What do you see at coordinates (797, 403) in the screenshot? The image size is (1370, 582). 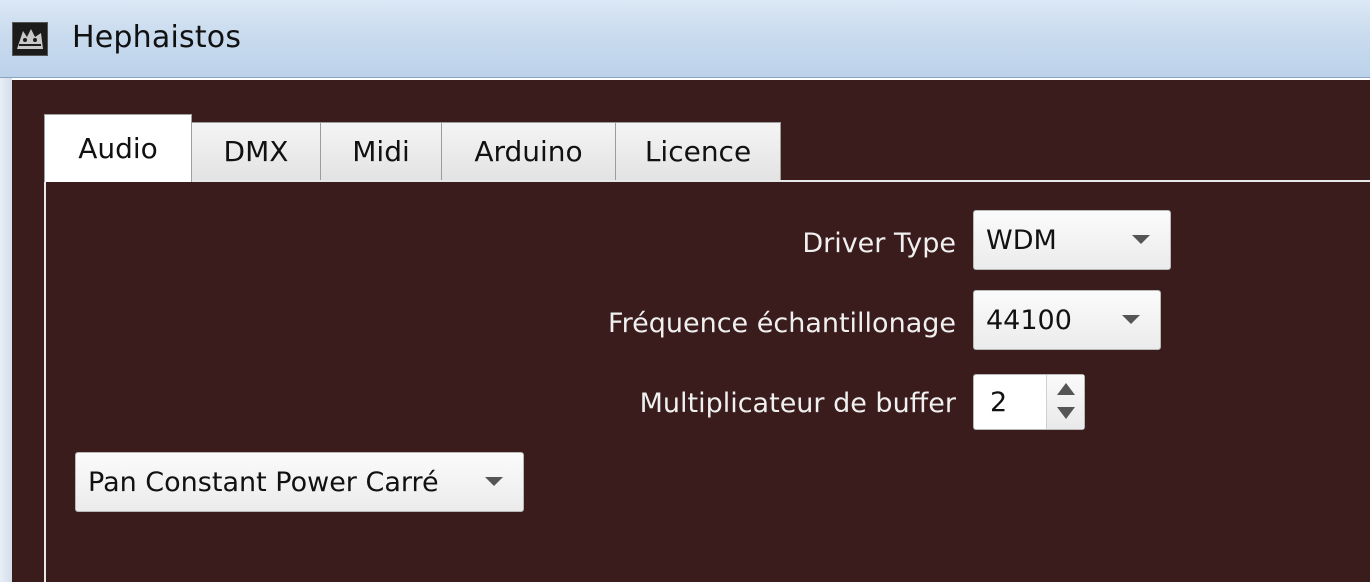 I see `buffer-multiplier-label: Multiplicateur de buffer` at bounding box center [797, 403].